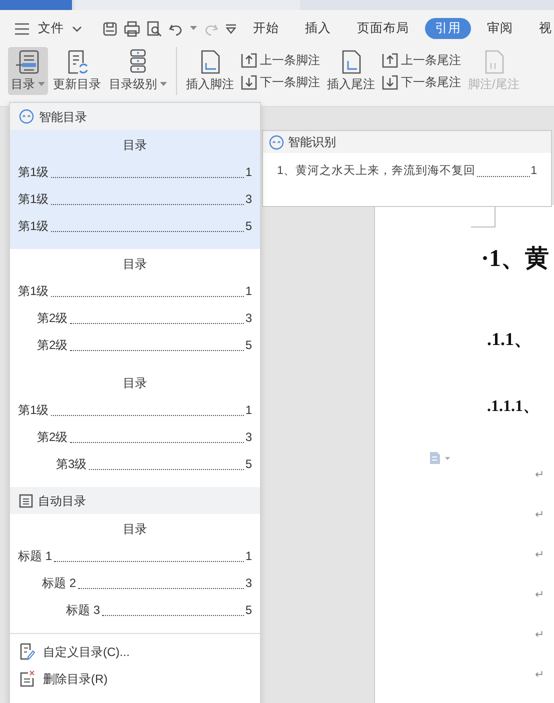  I want to click on section-title: 自动目录, so click(62, 501).